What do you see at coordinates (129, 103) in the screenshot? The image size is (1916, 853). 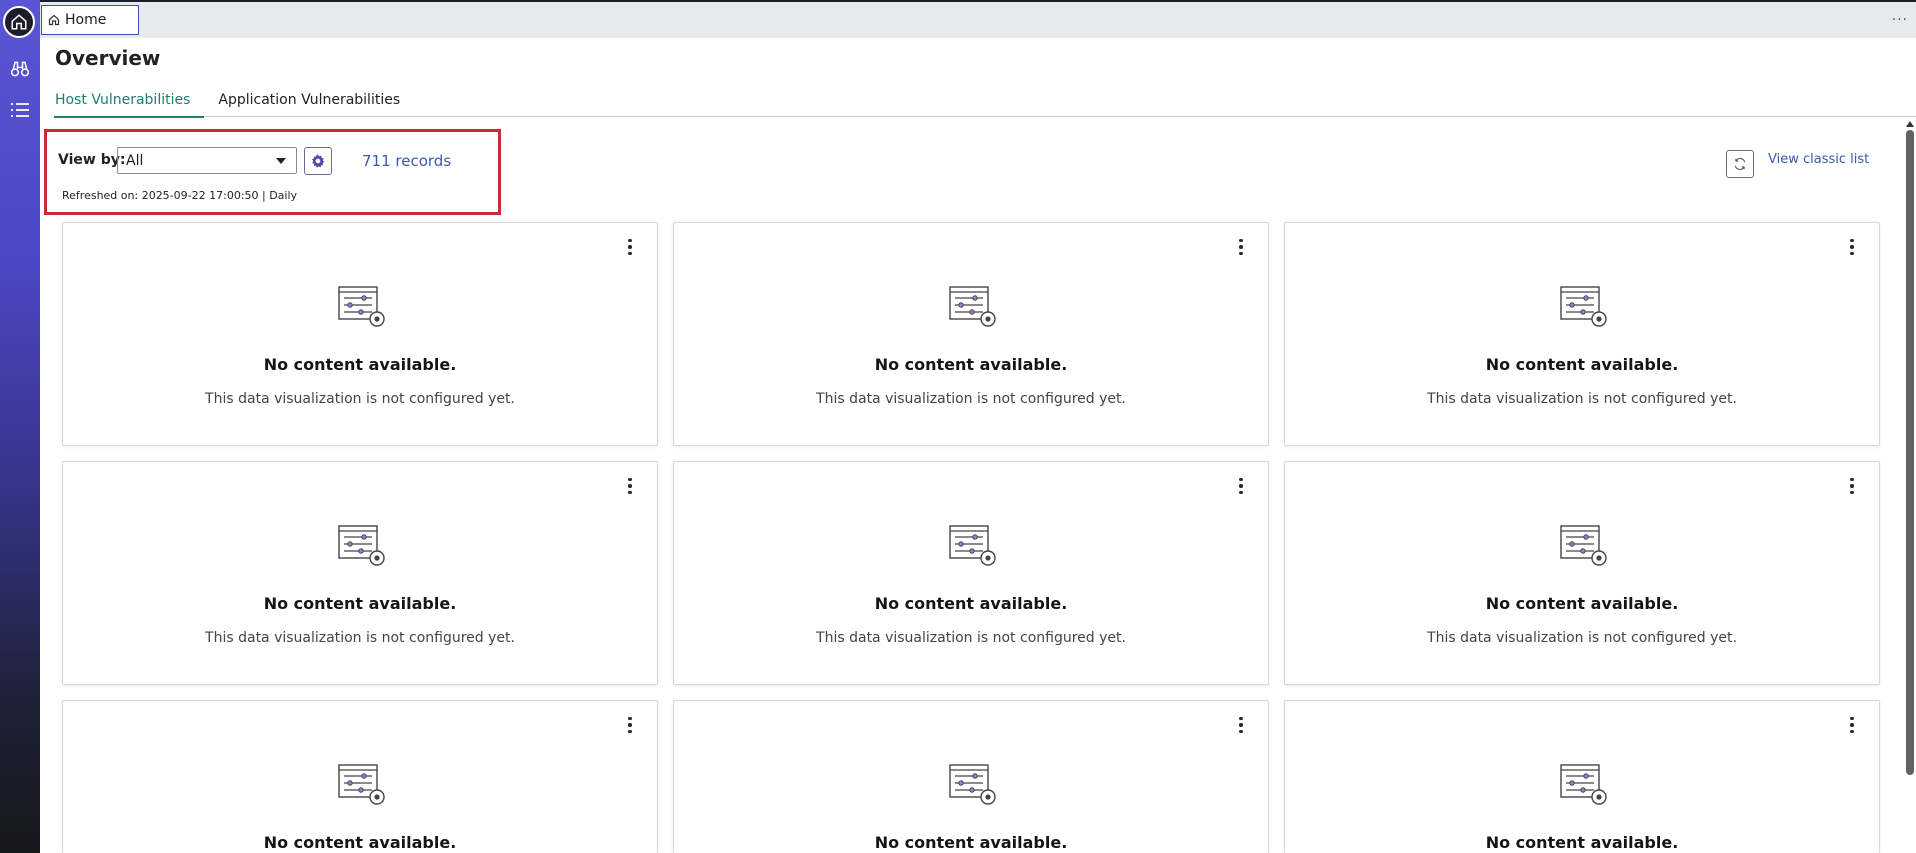 I see `tab-host-vulnerabilities: Host Vulnerabilities` at bounding box center [129, 103].